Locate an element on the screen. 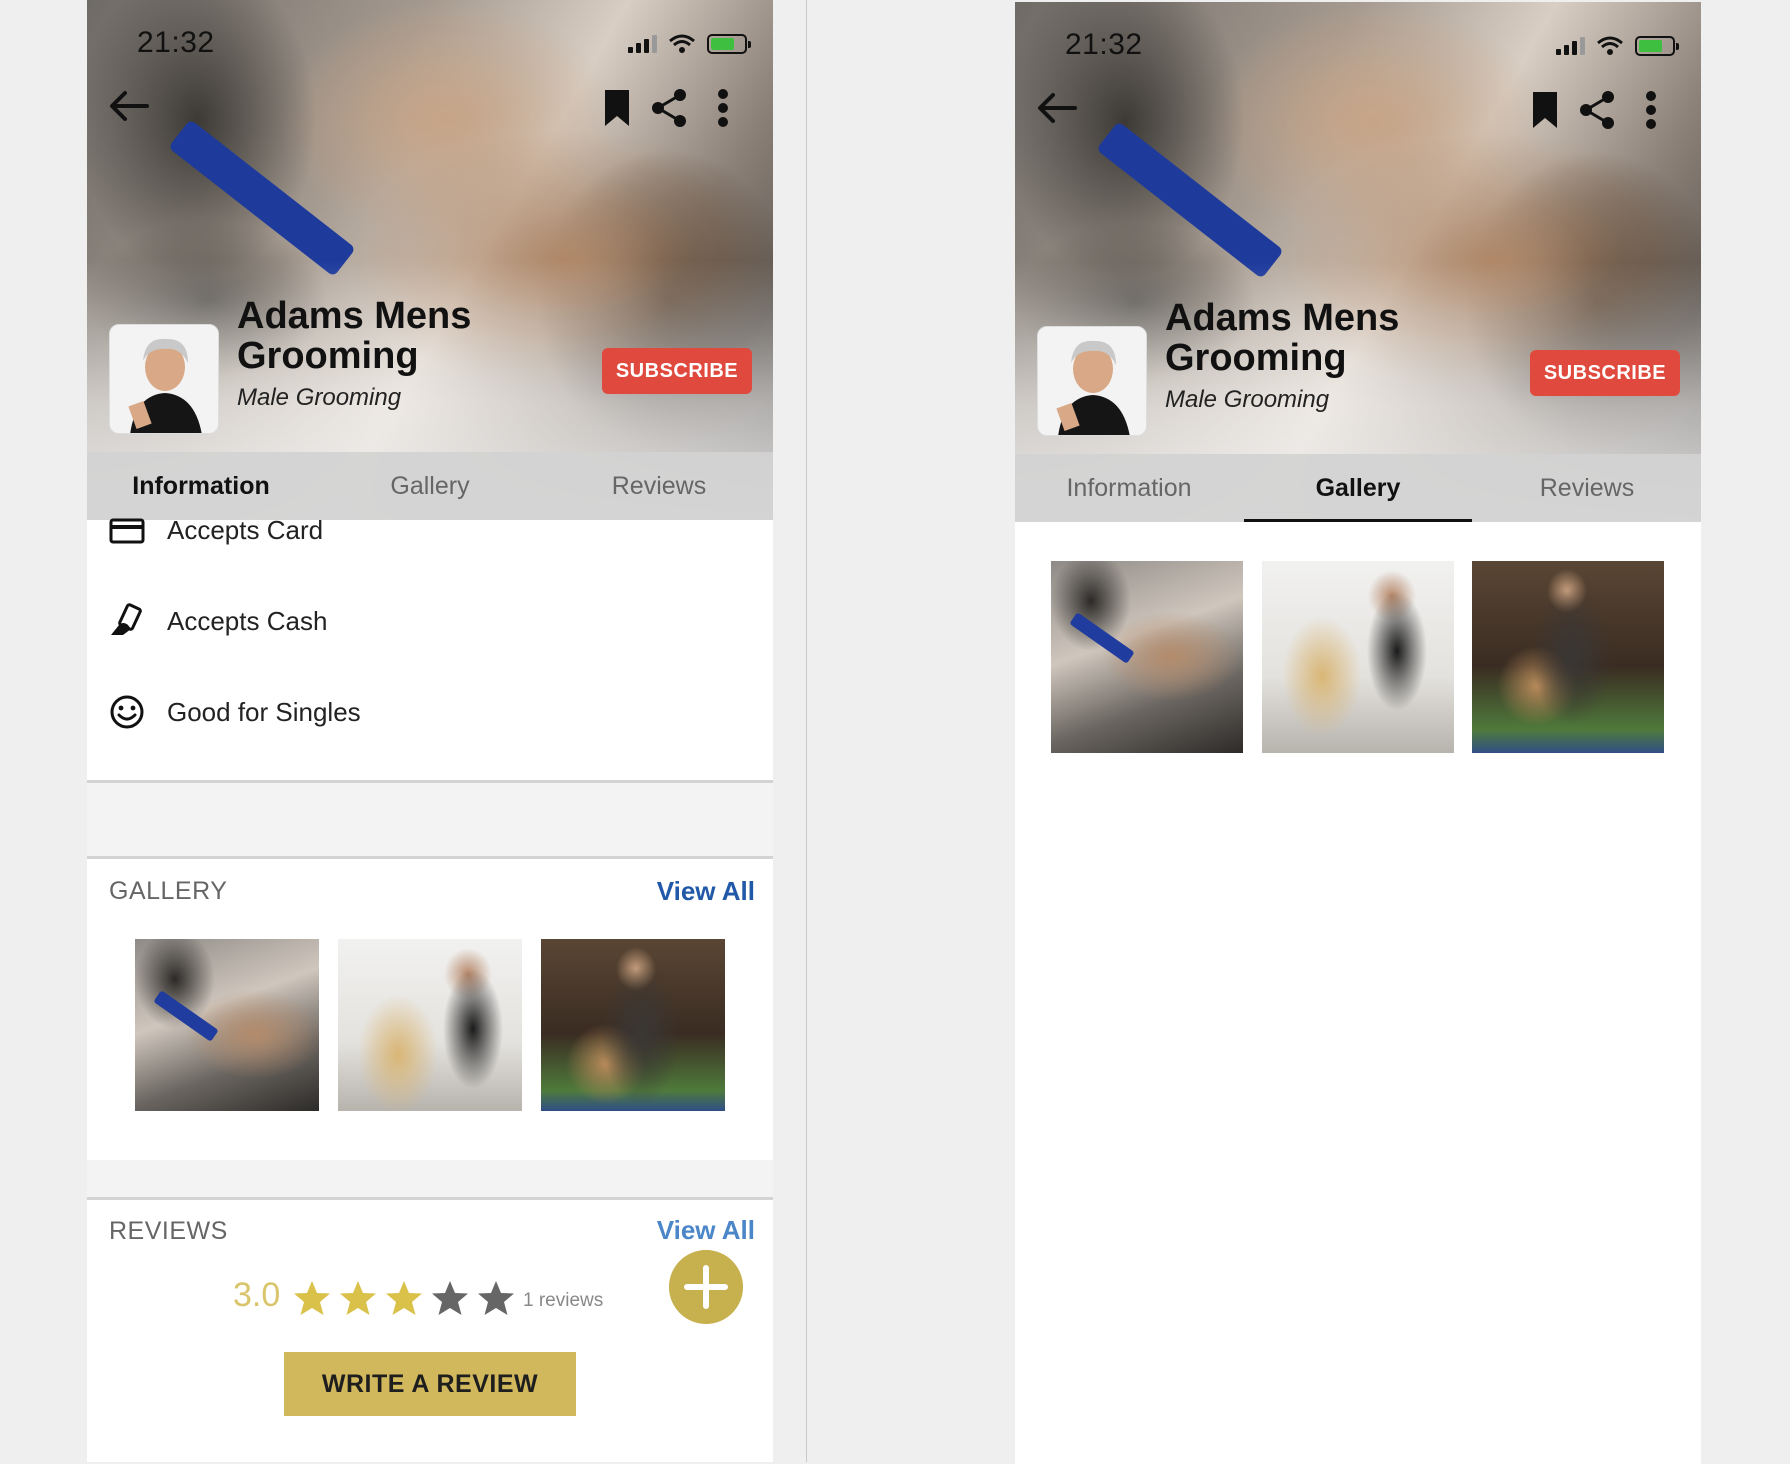 Image resolution: width=1790 pixels, height=1464 pixels. gallery-view-all-link: View All is located at coordinates (706, 891).